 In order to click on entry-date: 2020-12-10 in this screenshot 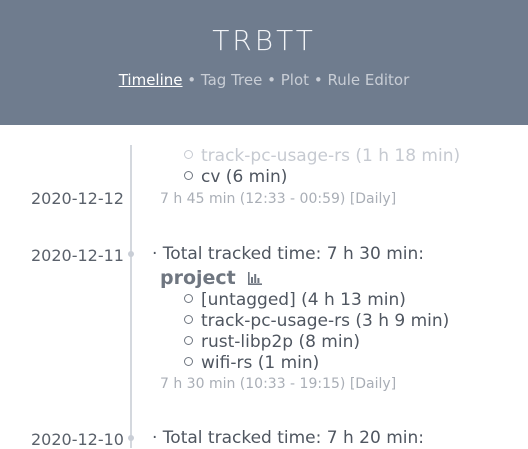, I will do `click(77, 439)`.